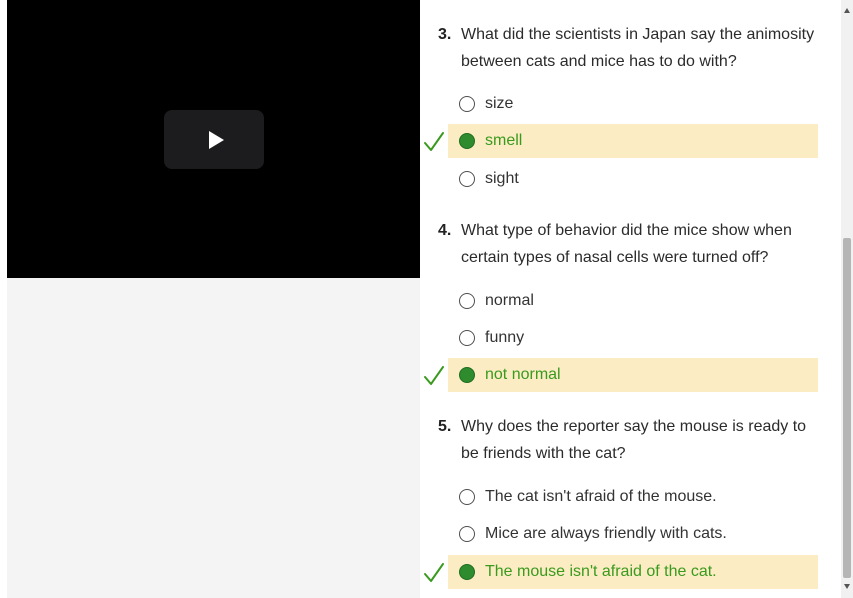 The width and height of the screenshot is (853, 598). I want to click on scroll-down-arrow-icon, so click(847, 586).